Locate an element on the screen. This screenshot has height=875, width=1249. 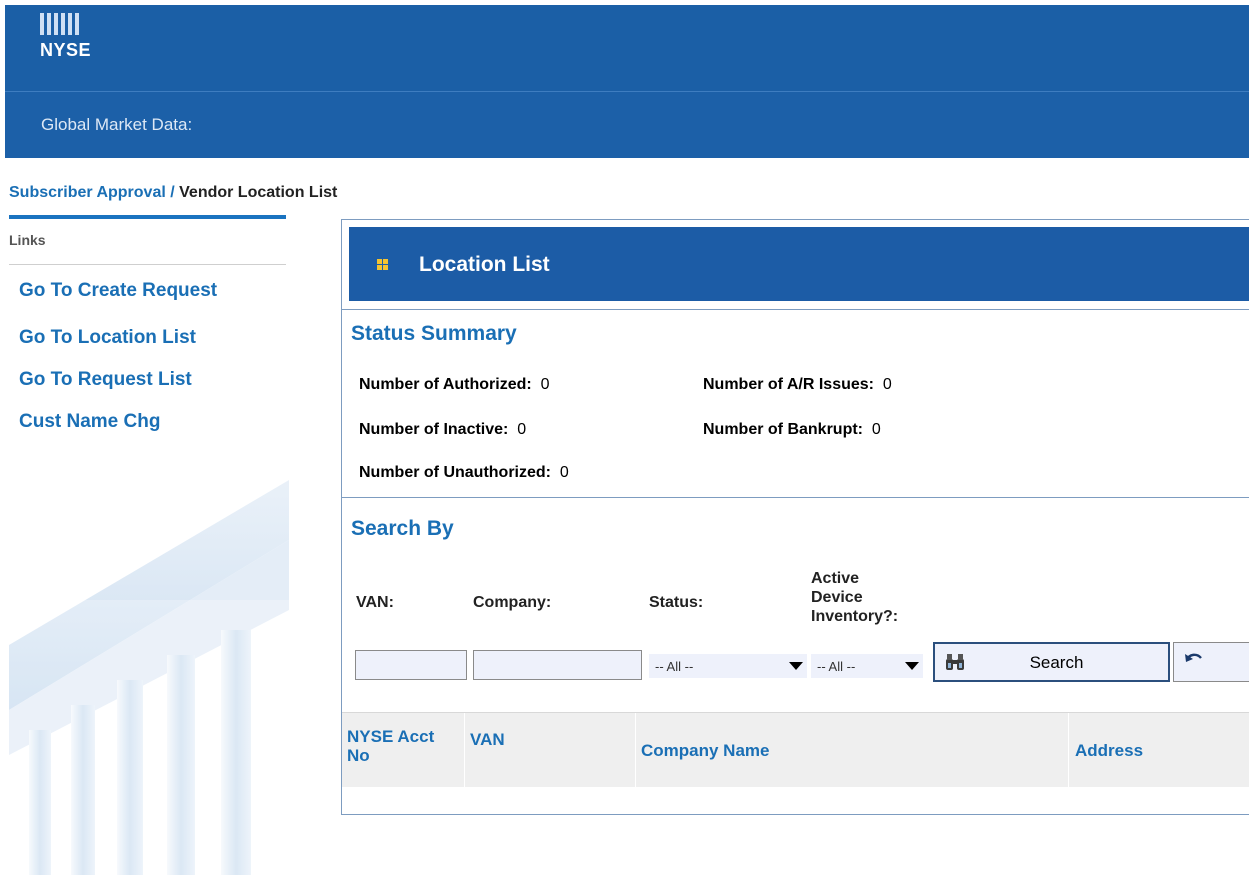
stat-ar-issues-value: 0 is located at coordinates (887, 384).